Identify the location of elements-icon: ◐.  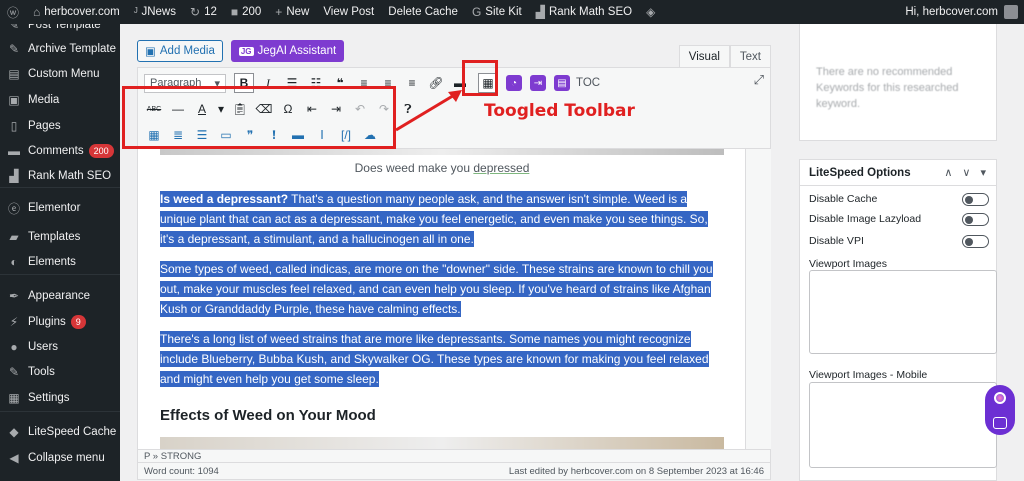
(14, 262).